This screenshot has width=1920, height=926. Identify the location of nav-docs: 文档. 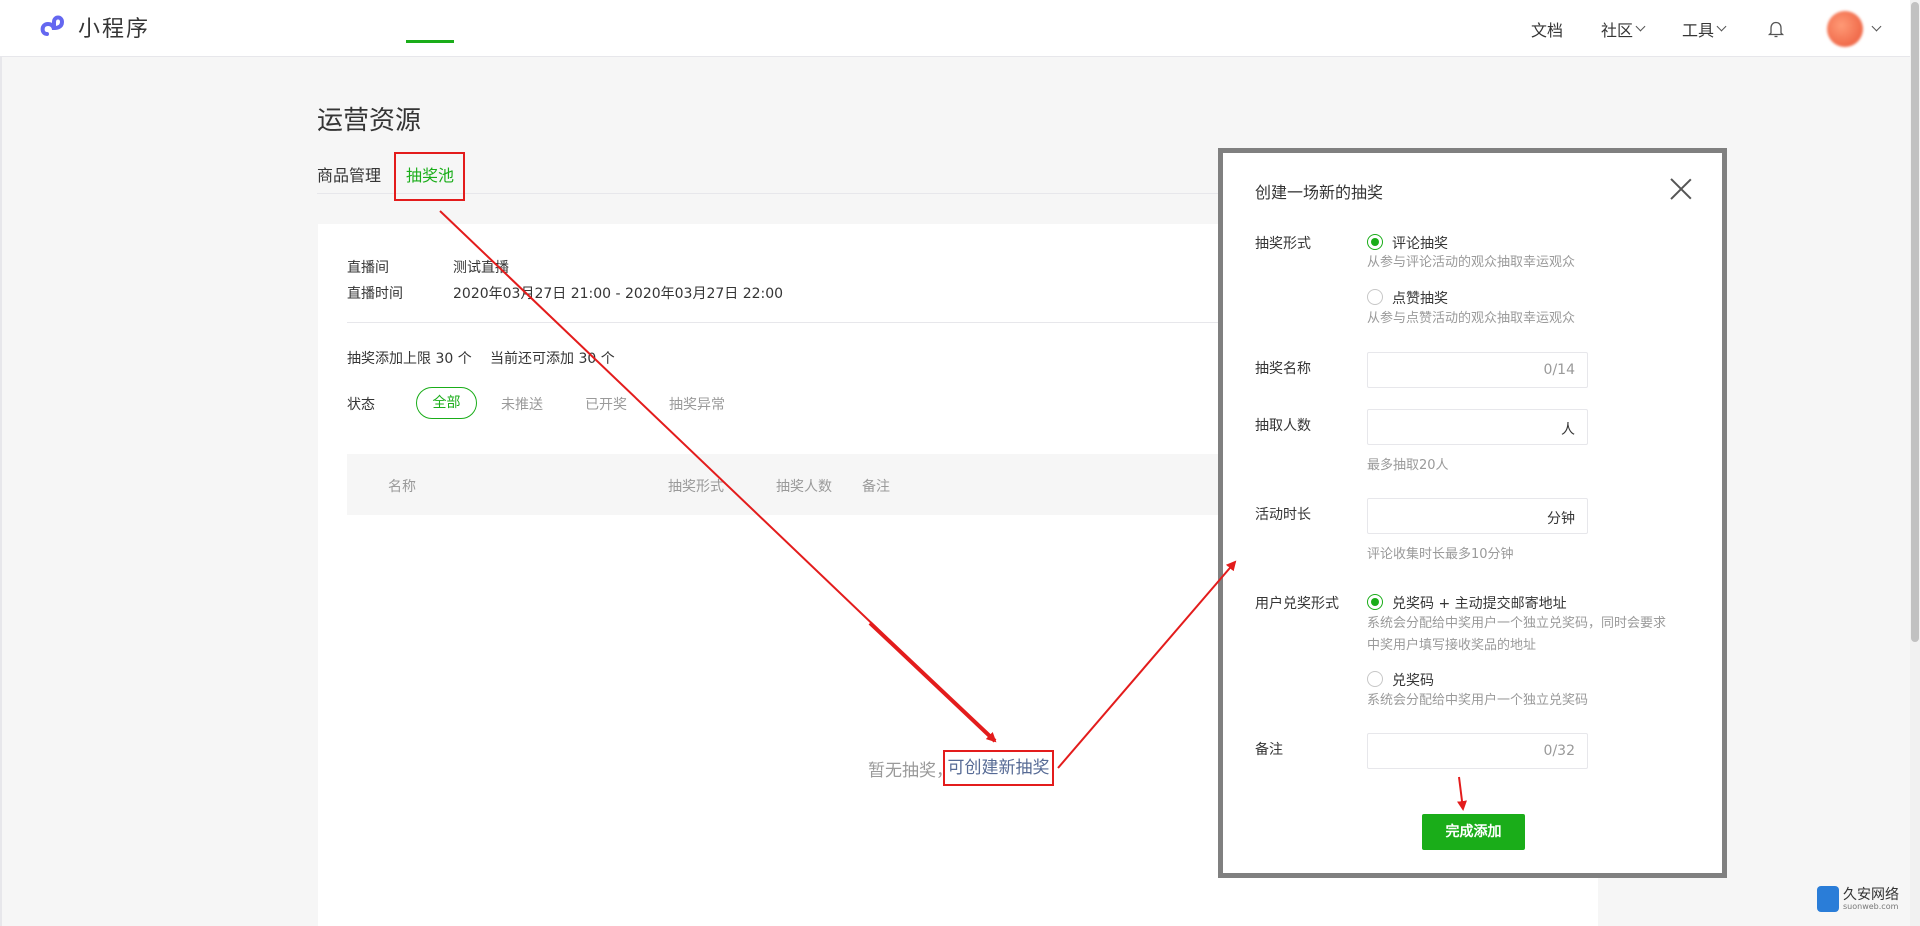
(1547, 29).